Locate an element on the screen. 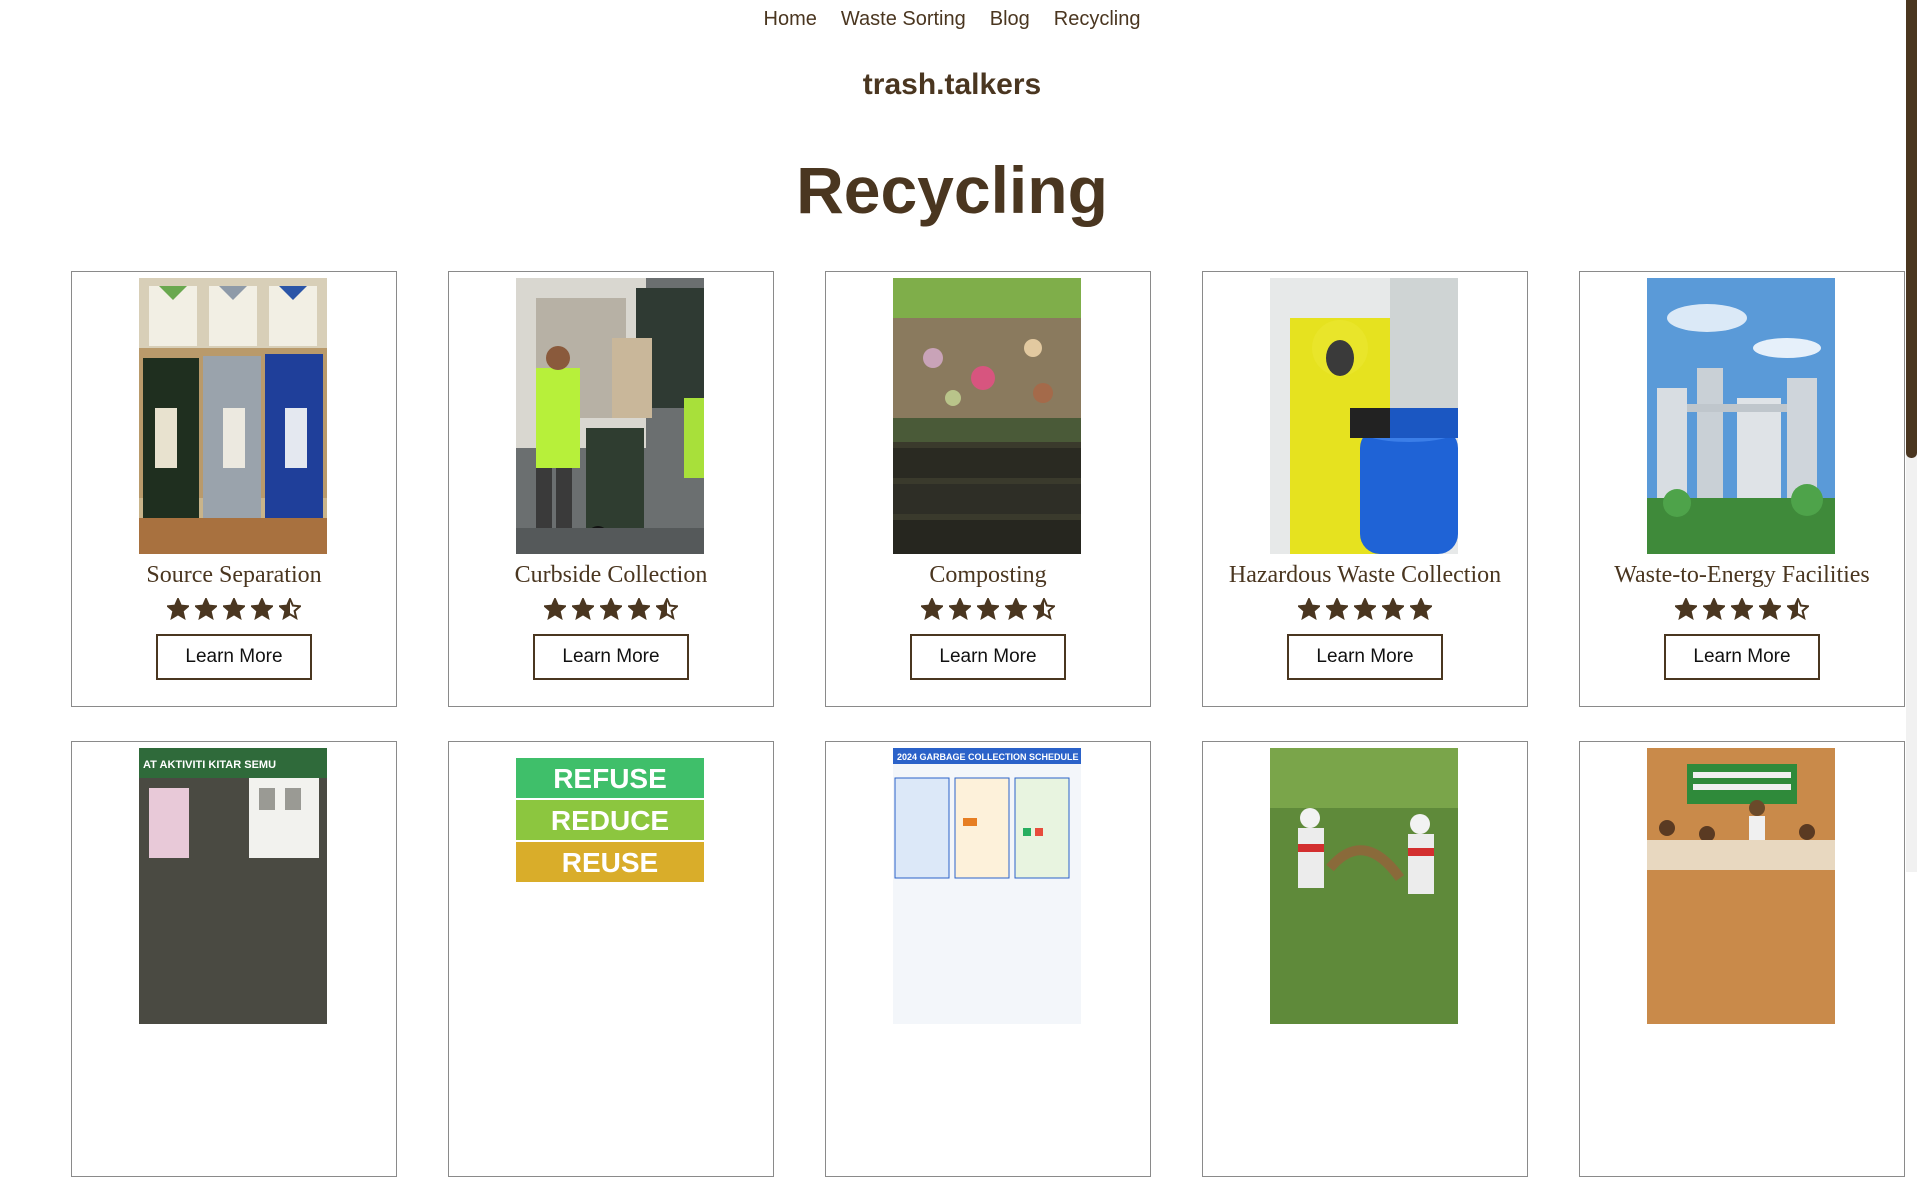 This screenshot has height=1177, width=1917. card-title: Curbside Collection is located at coordinates (611, 575).